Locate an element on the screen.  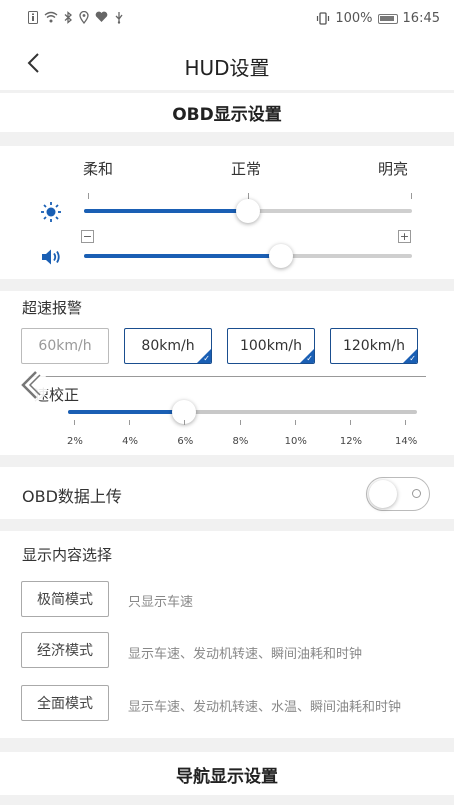
speed-option-label: 60km/h is located at coordinates (65, 346).